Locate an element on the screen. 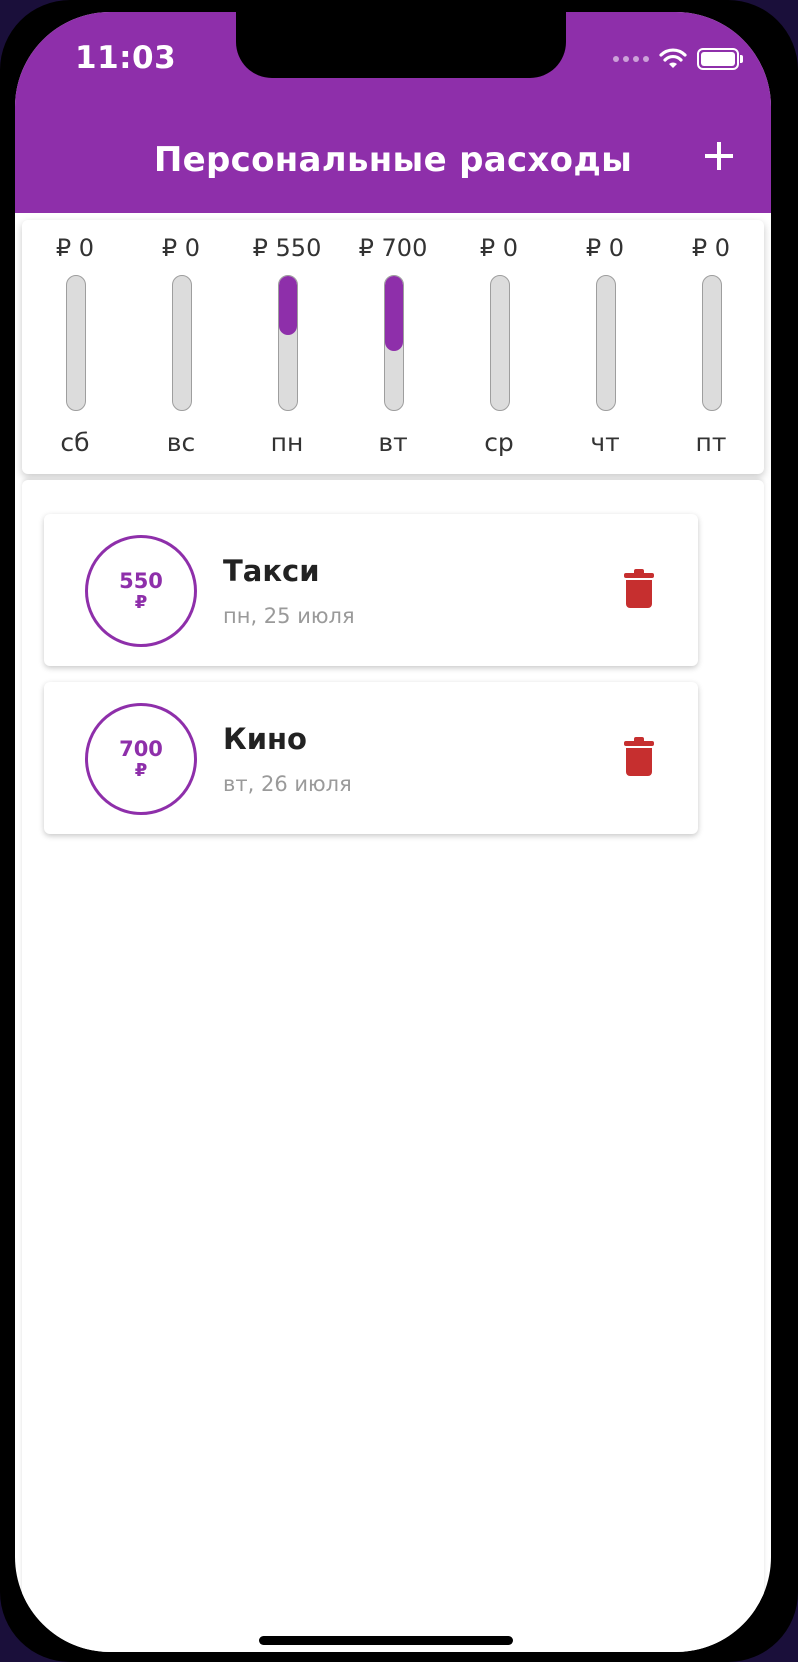 The width and height of the screenshot is (798, 1662). cellular-signal-icon is located at coordinates (631, 59).